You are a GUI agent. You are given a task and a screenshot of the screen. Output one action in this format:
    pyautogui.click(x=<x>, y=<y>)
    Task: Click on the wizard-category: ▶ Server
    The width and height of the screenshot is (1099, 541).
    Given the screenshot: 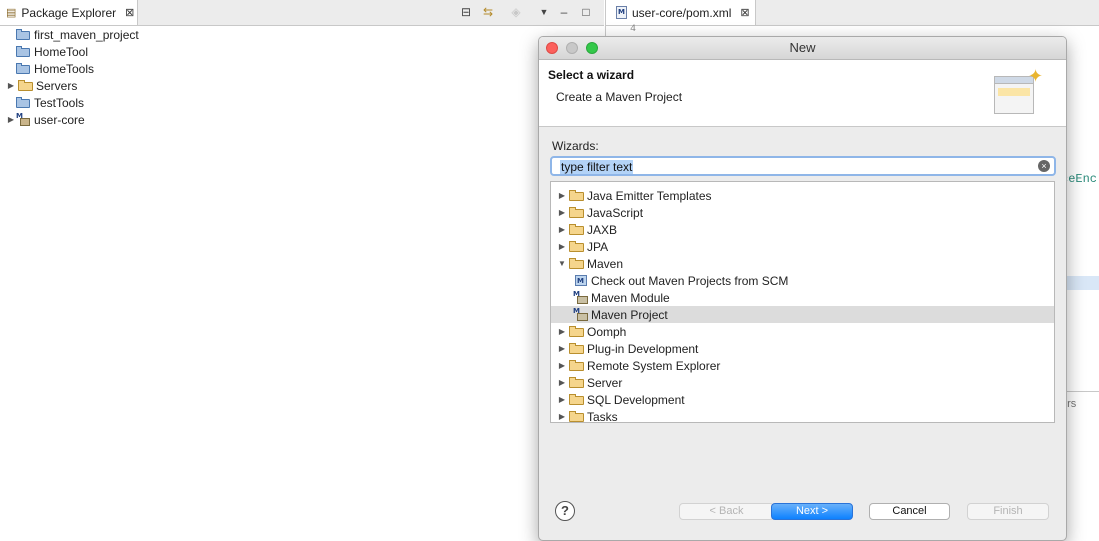 What is the action you would take?
    pyautogui.click(x=802, y=382)
    